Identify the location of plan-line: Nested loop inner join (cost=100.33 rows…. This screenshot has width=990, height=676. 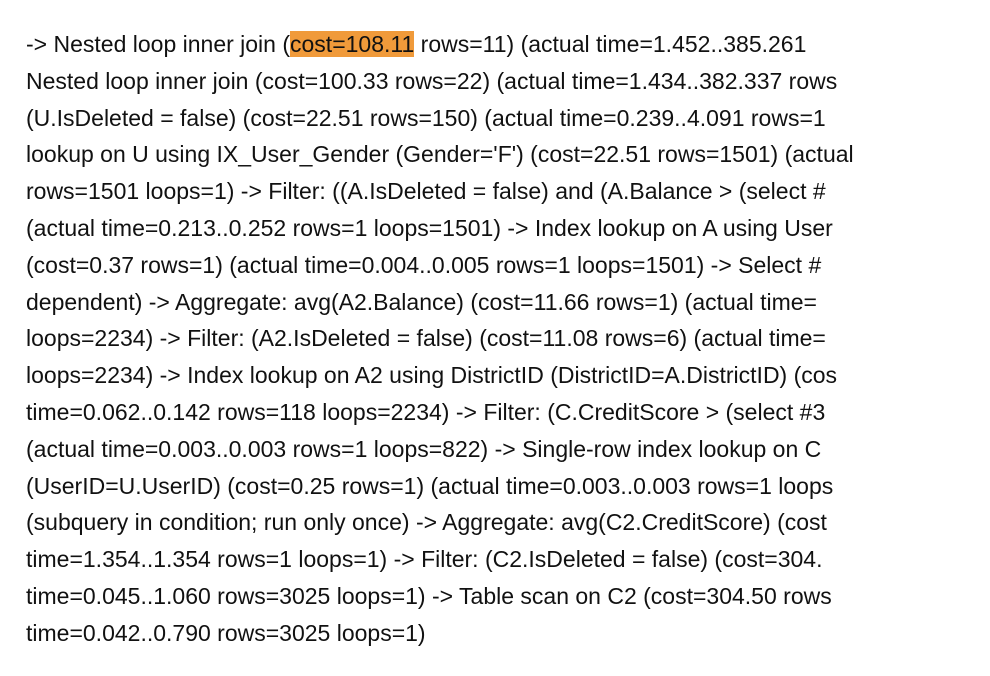
(432, 80).